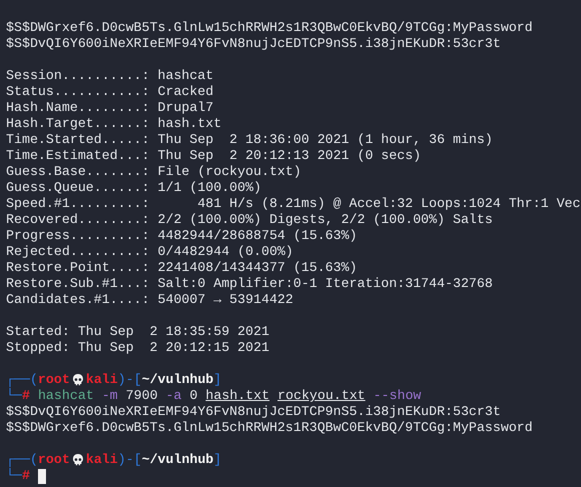 Image resolution: width=581 pixels, height=487 pixels. What do you see at coordinates (42, 476) in the screenshot?
I see `text-cursor` at bounding box center [42, 476].